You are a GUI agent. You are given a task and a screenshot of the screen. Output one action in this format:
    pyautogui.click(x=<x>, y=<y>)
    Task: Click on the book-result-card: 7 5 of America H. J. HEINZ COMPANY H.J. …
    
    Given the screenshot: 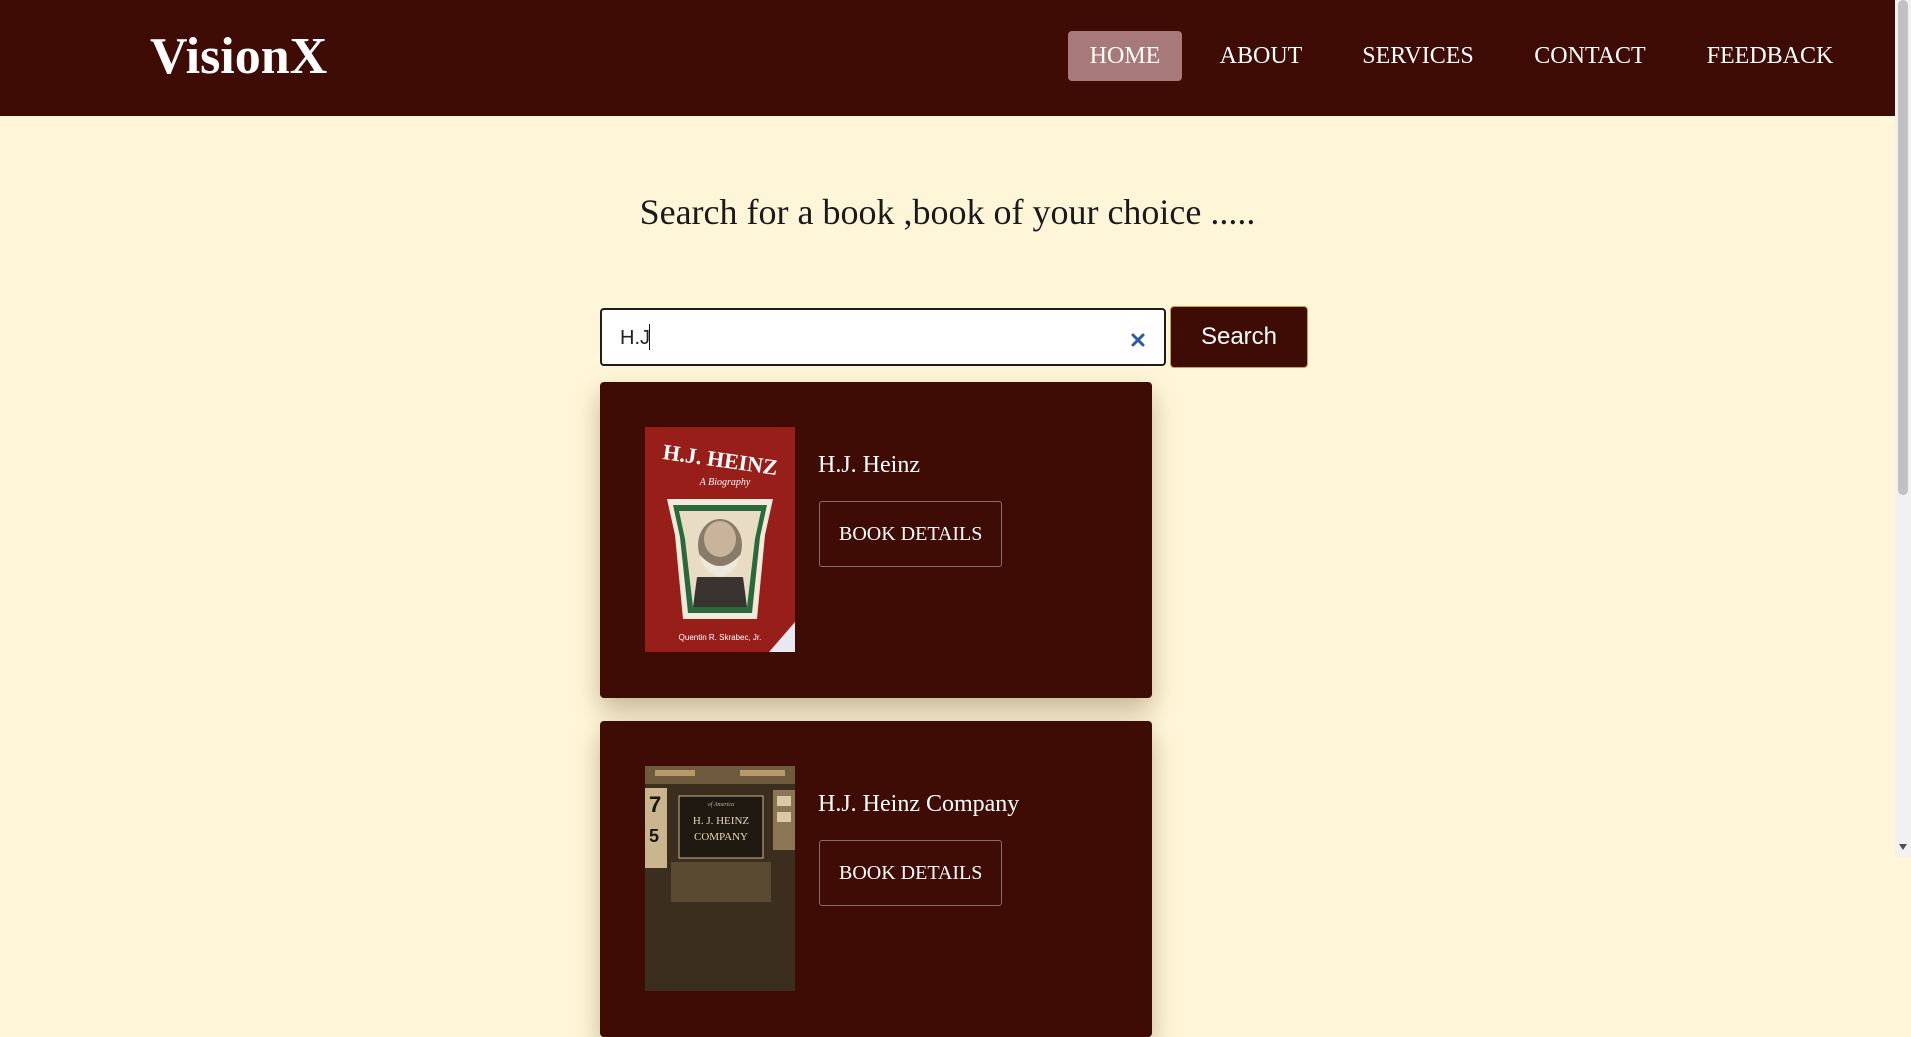 What is the action you would take?
    pyautogui.click(x=876, y=879)
    